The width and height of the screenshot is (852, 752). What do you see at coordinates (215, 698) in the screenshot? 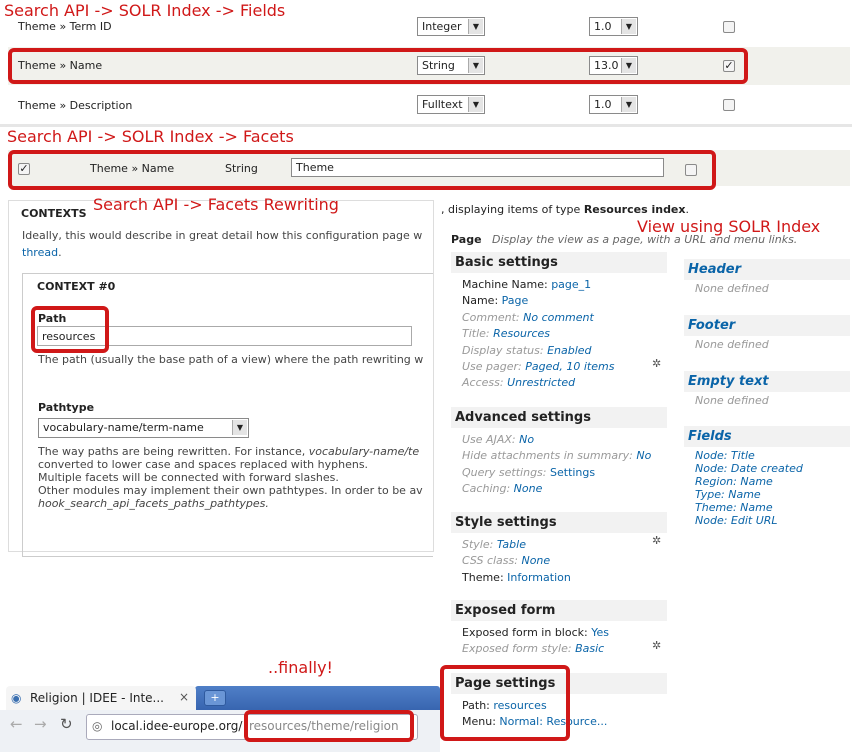
I see `new-tab-icon: +` at bounding box center [215, 698].